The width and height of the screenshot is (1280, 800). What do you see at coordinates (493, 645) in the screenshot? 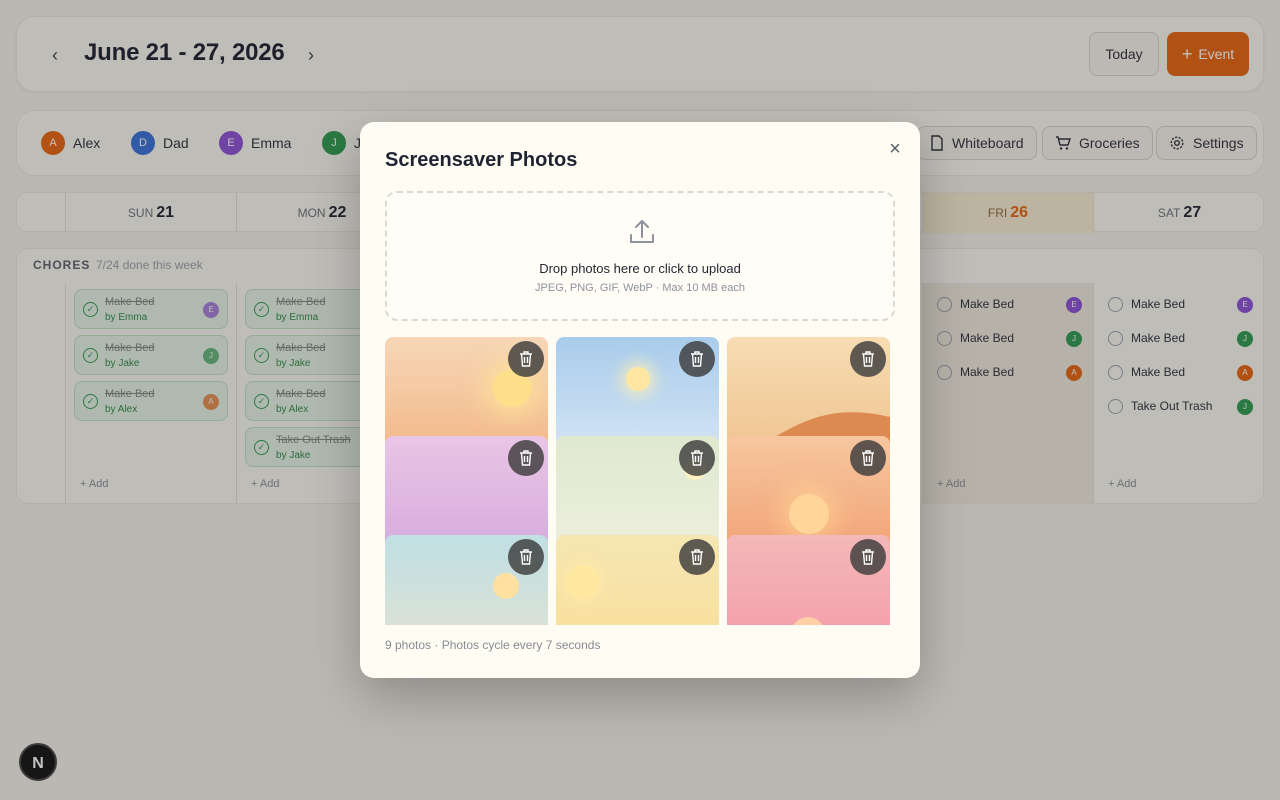
I see `photo-count-status: 9 photos · Photos cycle every 7 seconds` at bounding box center [493, 645].